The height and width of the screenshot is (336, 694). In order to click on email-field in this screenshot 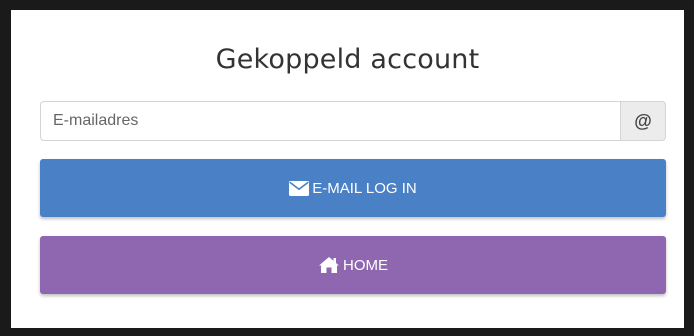, I will do `click(330, 121)`.